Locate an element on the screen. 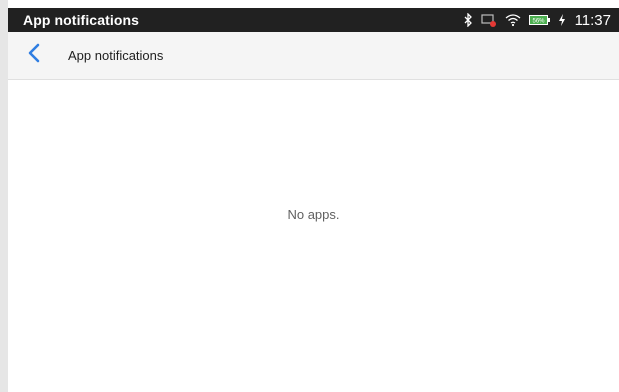  status-icons: 56% 11:37 is located at coordinates (537, 20).